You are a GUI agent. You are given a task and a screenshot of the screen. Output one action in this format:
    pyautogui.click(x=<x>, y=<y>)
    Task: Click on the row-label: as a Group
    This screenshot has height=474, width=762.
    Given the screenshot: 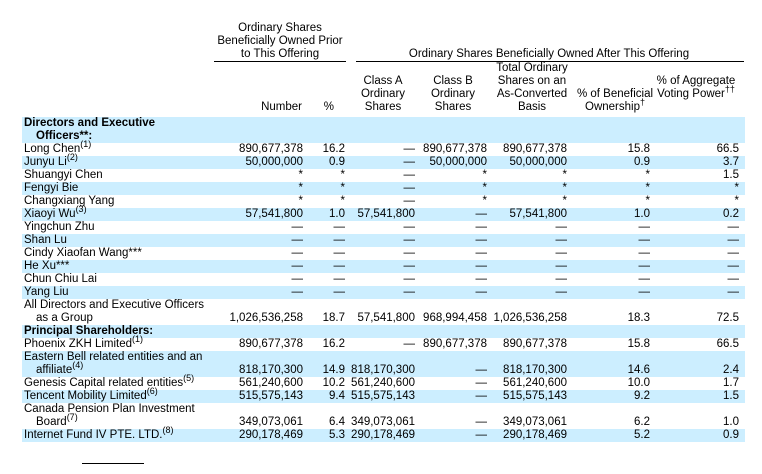 What is the action you would take?
    pyautogui.click(x=64, y=318)
    